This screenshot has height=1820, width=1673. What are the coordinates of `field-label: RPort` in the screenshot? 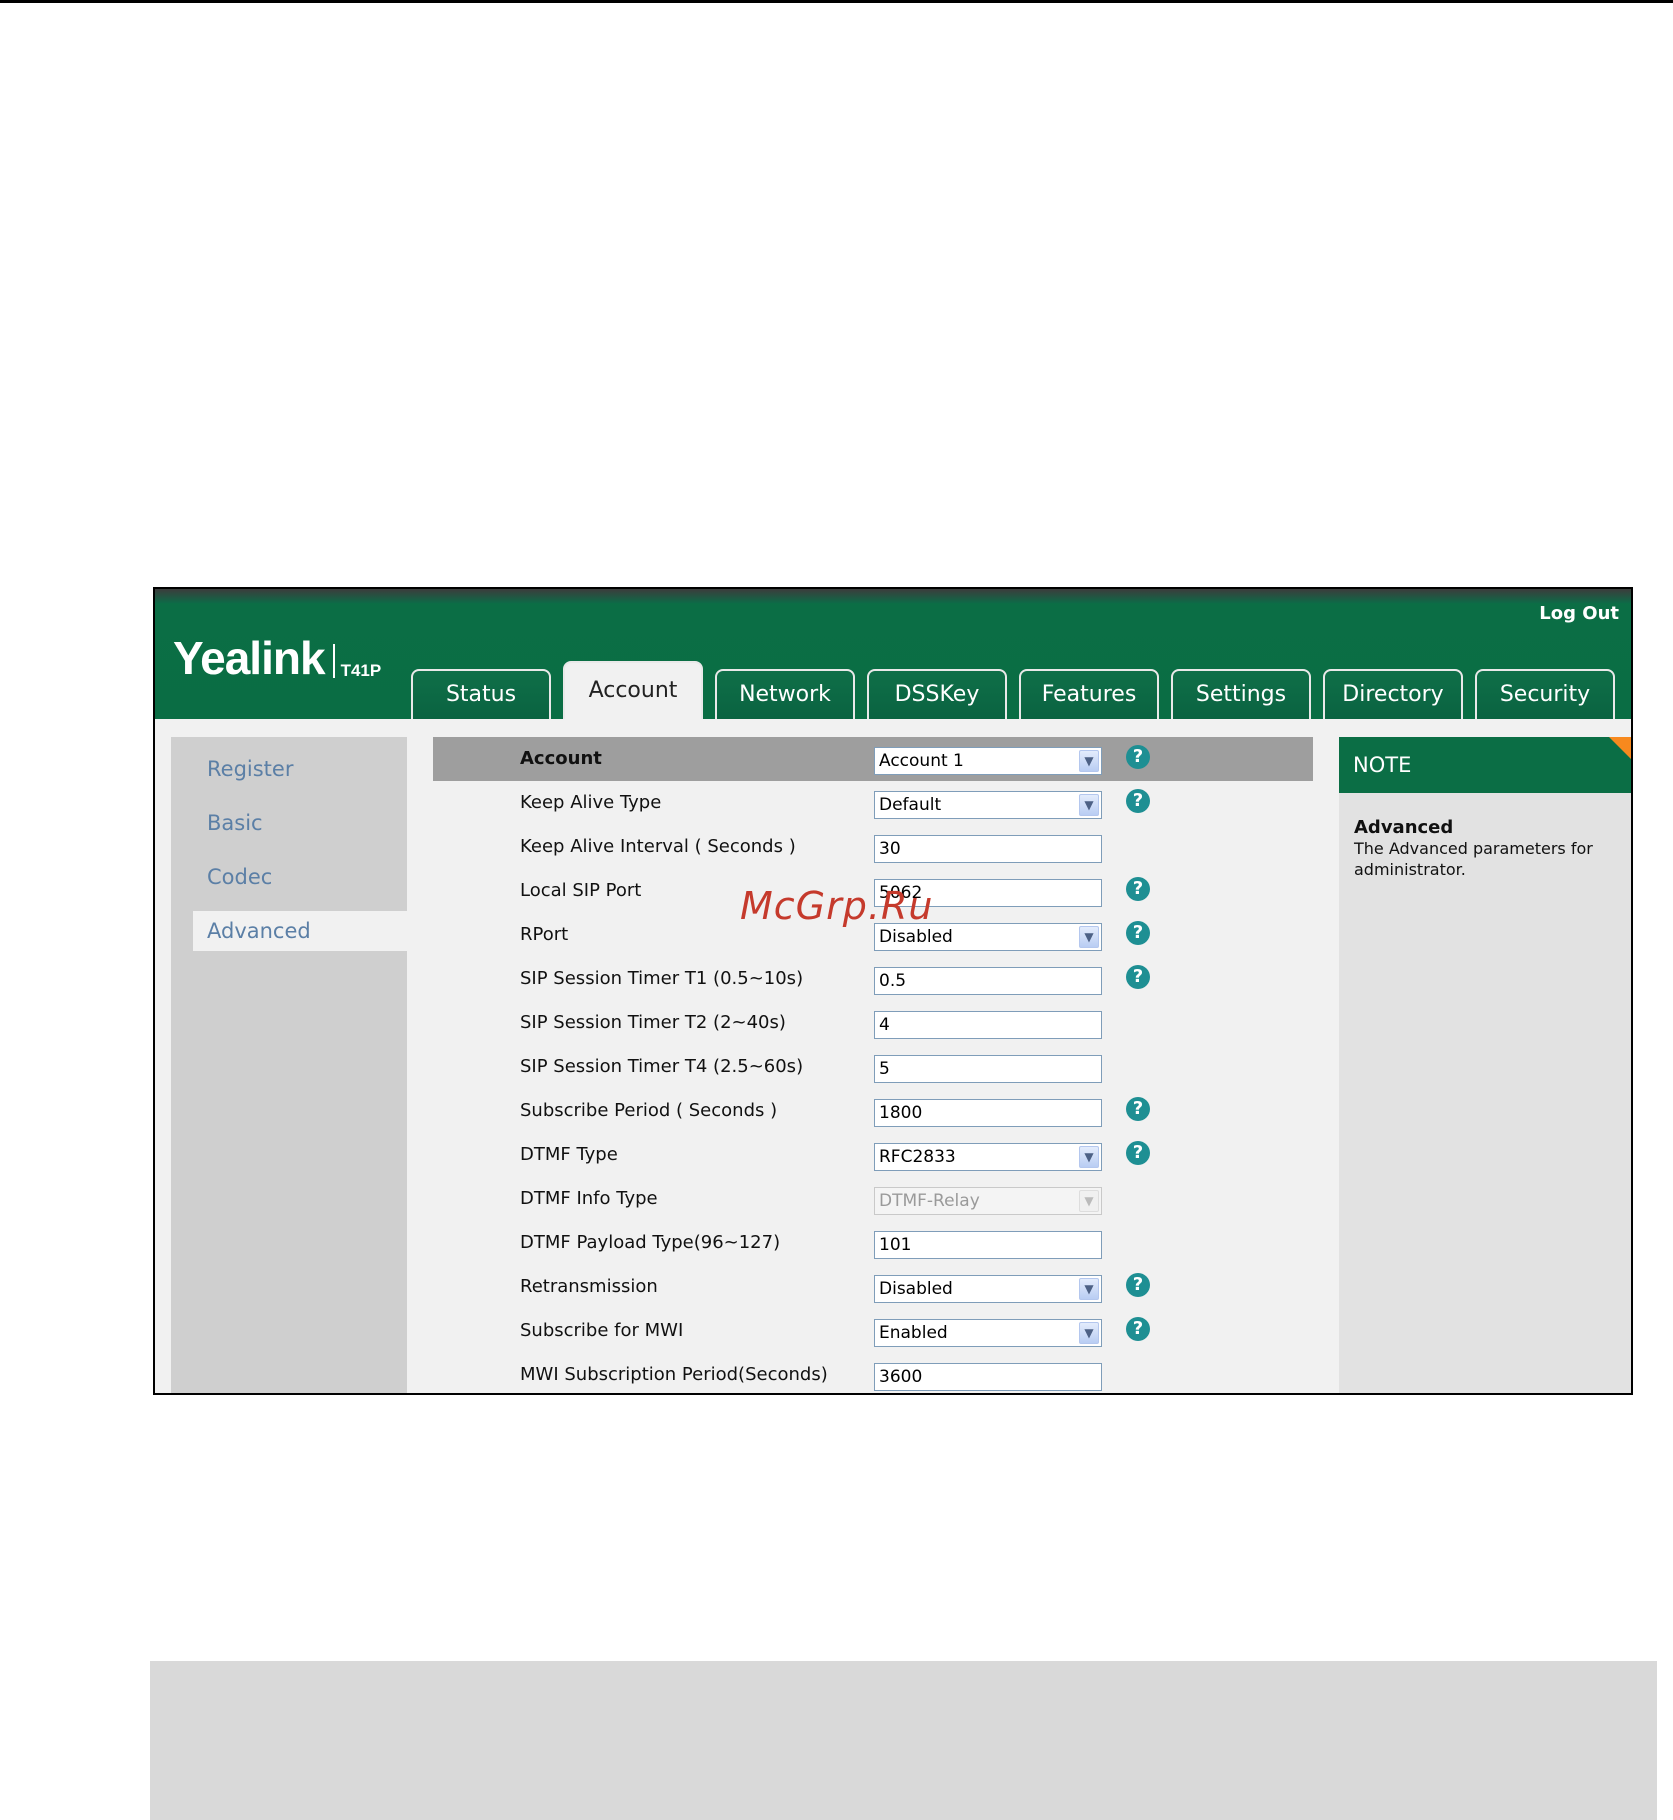 It's located at (544, 934).